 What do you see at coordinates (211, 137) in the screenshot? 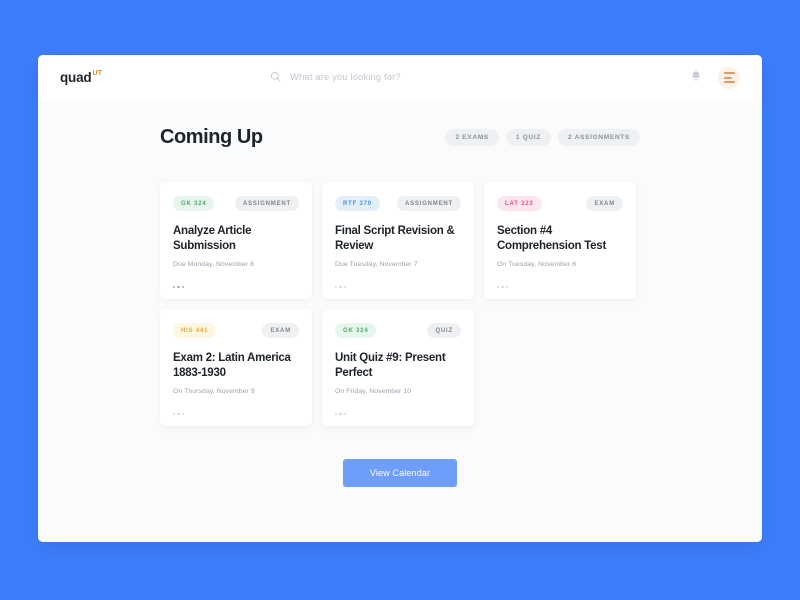
I see `page-title: Coming Up` at bounding box center [211, 137].